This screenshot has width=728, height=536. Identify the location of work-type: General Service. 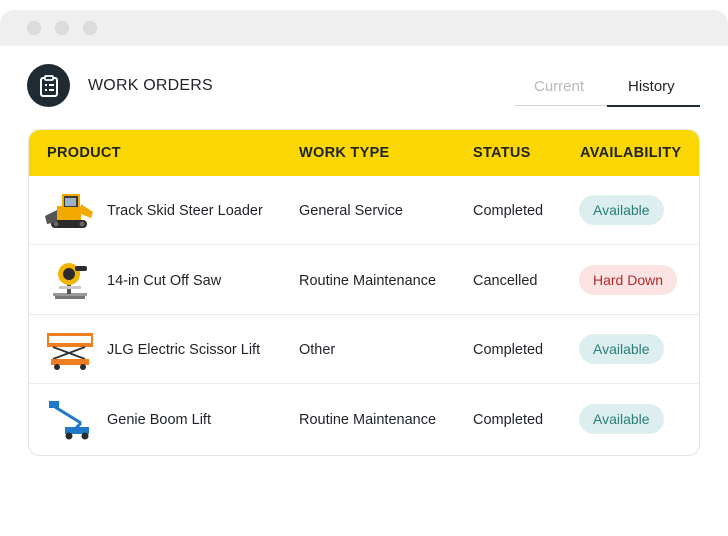
(351, 211).